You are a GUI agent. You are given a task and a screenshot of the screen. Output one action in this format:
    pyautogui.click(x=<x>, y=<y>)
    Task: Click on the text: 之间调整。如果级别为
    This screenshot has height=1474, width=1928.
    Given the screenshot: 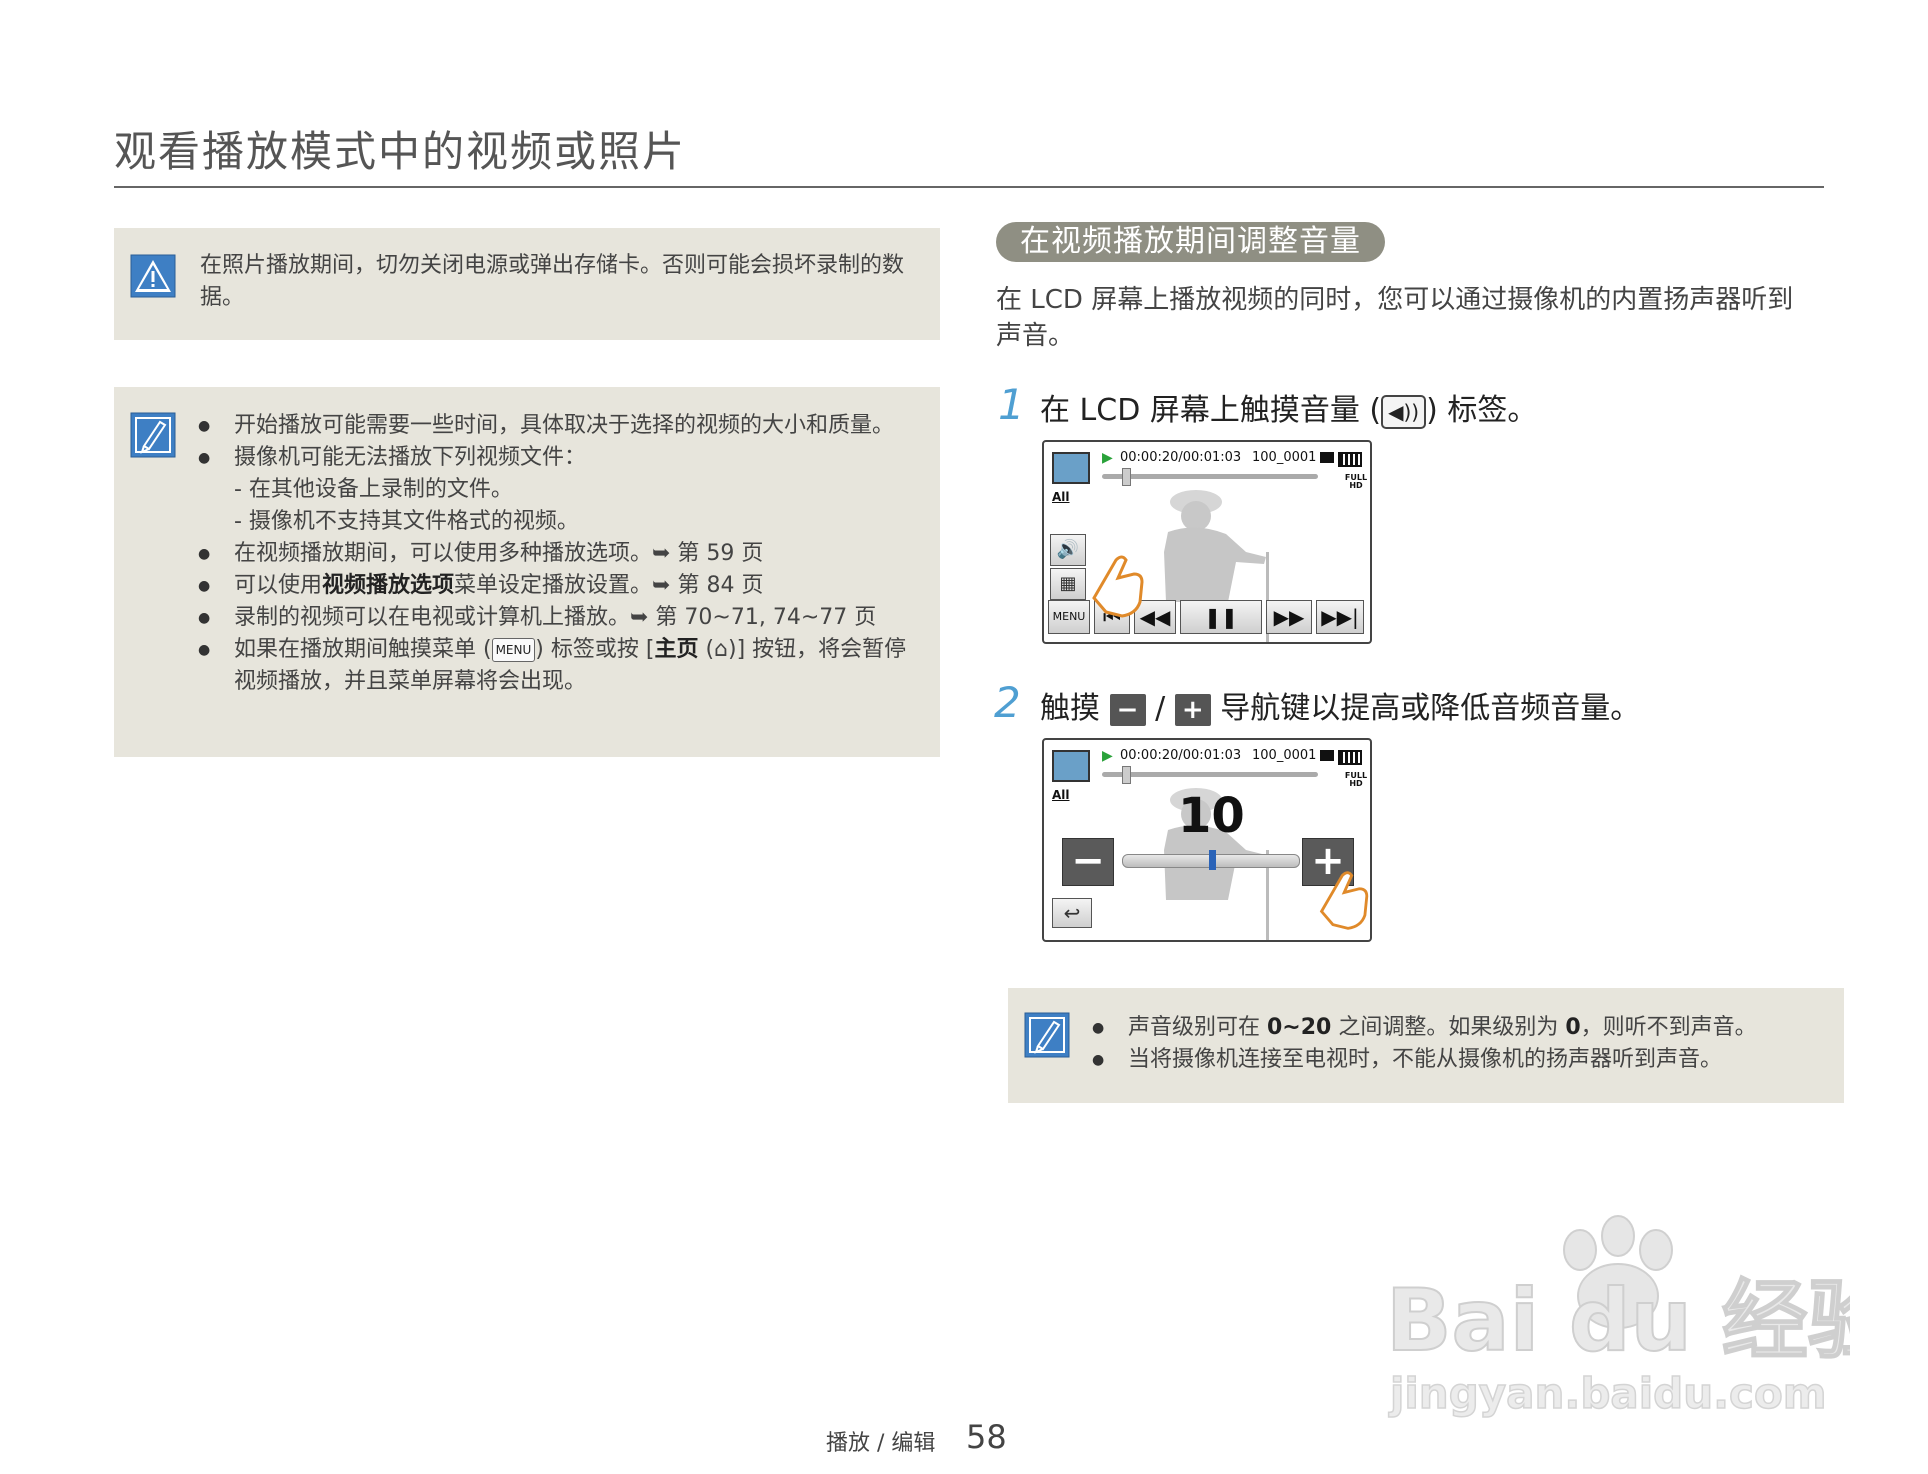 What is the action you would take?
    pyautogui.click(x=1448, y=1027)
    